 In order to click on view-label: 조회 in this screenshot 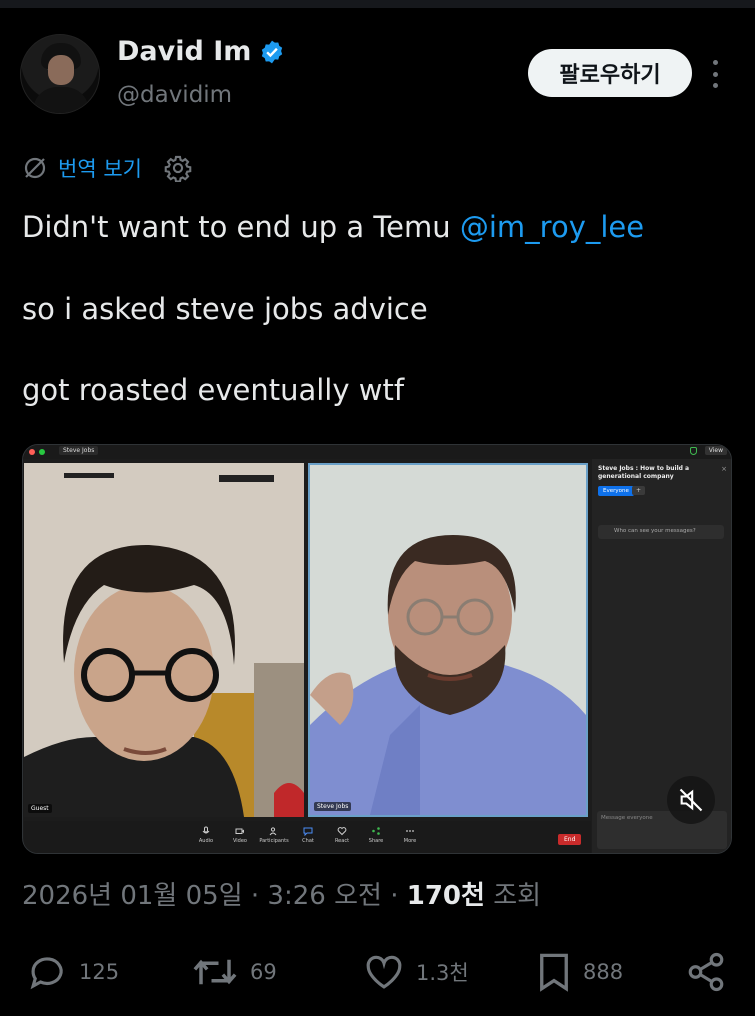, I will do `click(513, 896)`.